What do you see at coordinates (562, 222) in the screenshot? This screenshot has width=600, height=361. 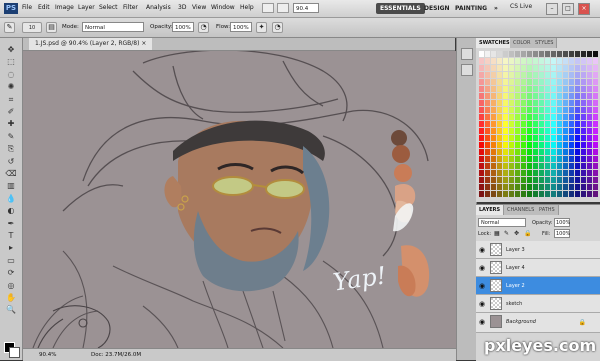 I see `layer-opacity-field: 100%` at bounding box center [562, 222].